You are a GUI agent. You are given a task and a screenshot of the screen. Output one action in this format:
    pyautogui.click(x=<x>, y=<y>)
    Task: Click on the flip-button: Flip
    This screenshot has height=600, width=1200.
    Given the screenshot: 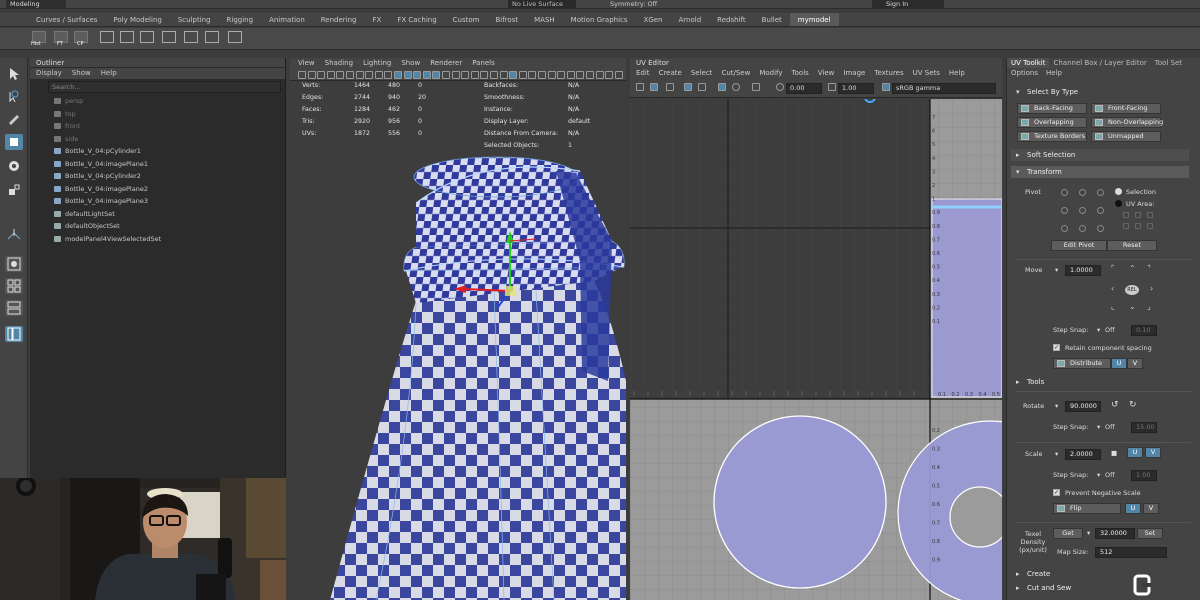 What is the action you would take?
    pyautogui.click(x=1087, y=508)
    